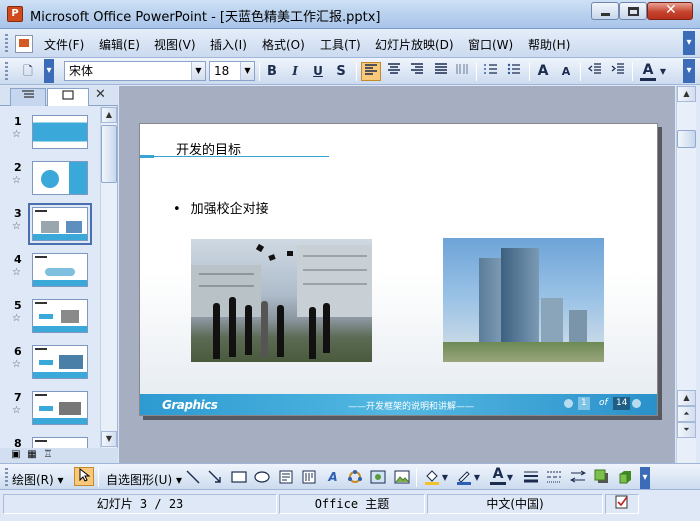 The width and height of the screenshot is (700, 521). What do you see at coordinates (602, 477) in the screenshot?
I see `shadow-style-icon` at bounding box center [602, 477].